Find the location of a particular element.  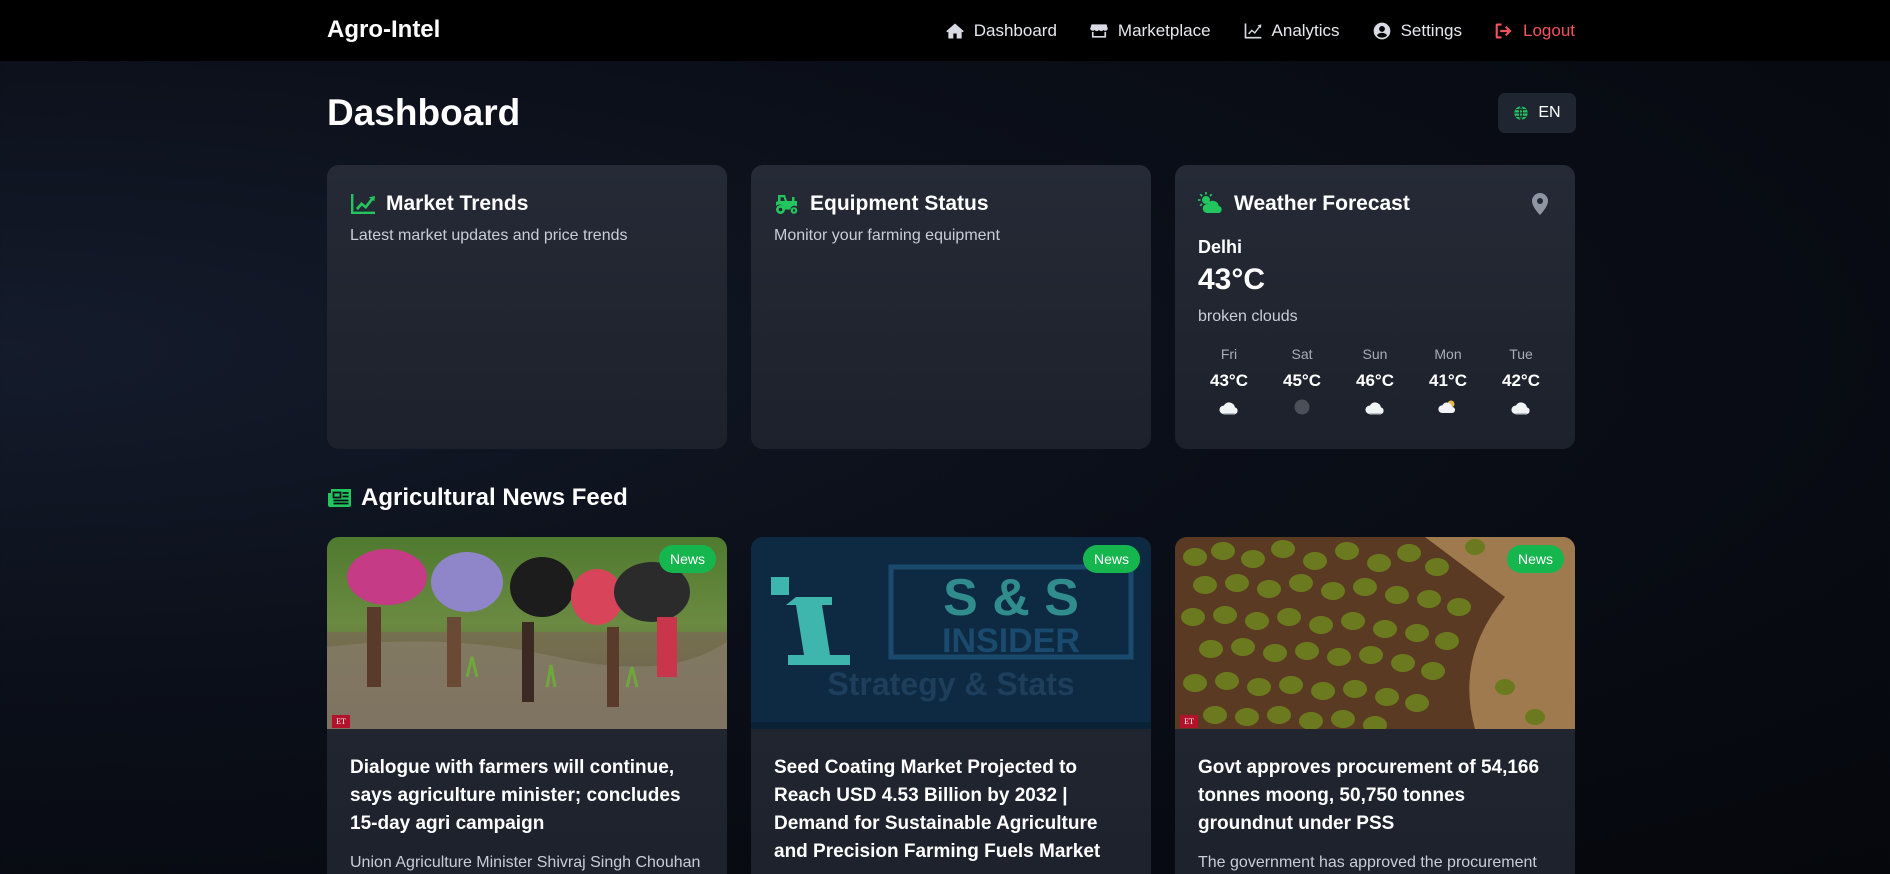

nav-dashboard-label: Dashboard is located at coordinates (1015, 30).